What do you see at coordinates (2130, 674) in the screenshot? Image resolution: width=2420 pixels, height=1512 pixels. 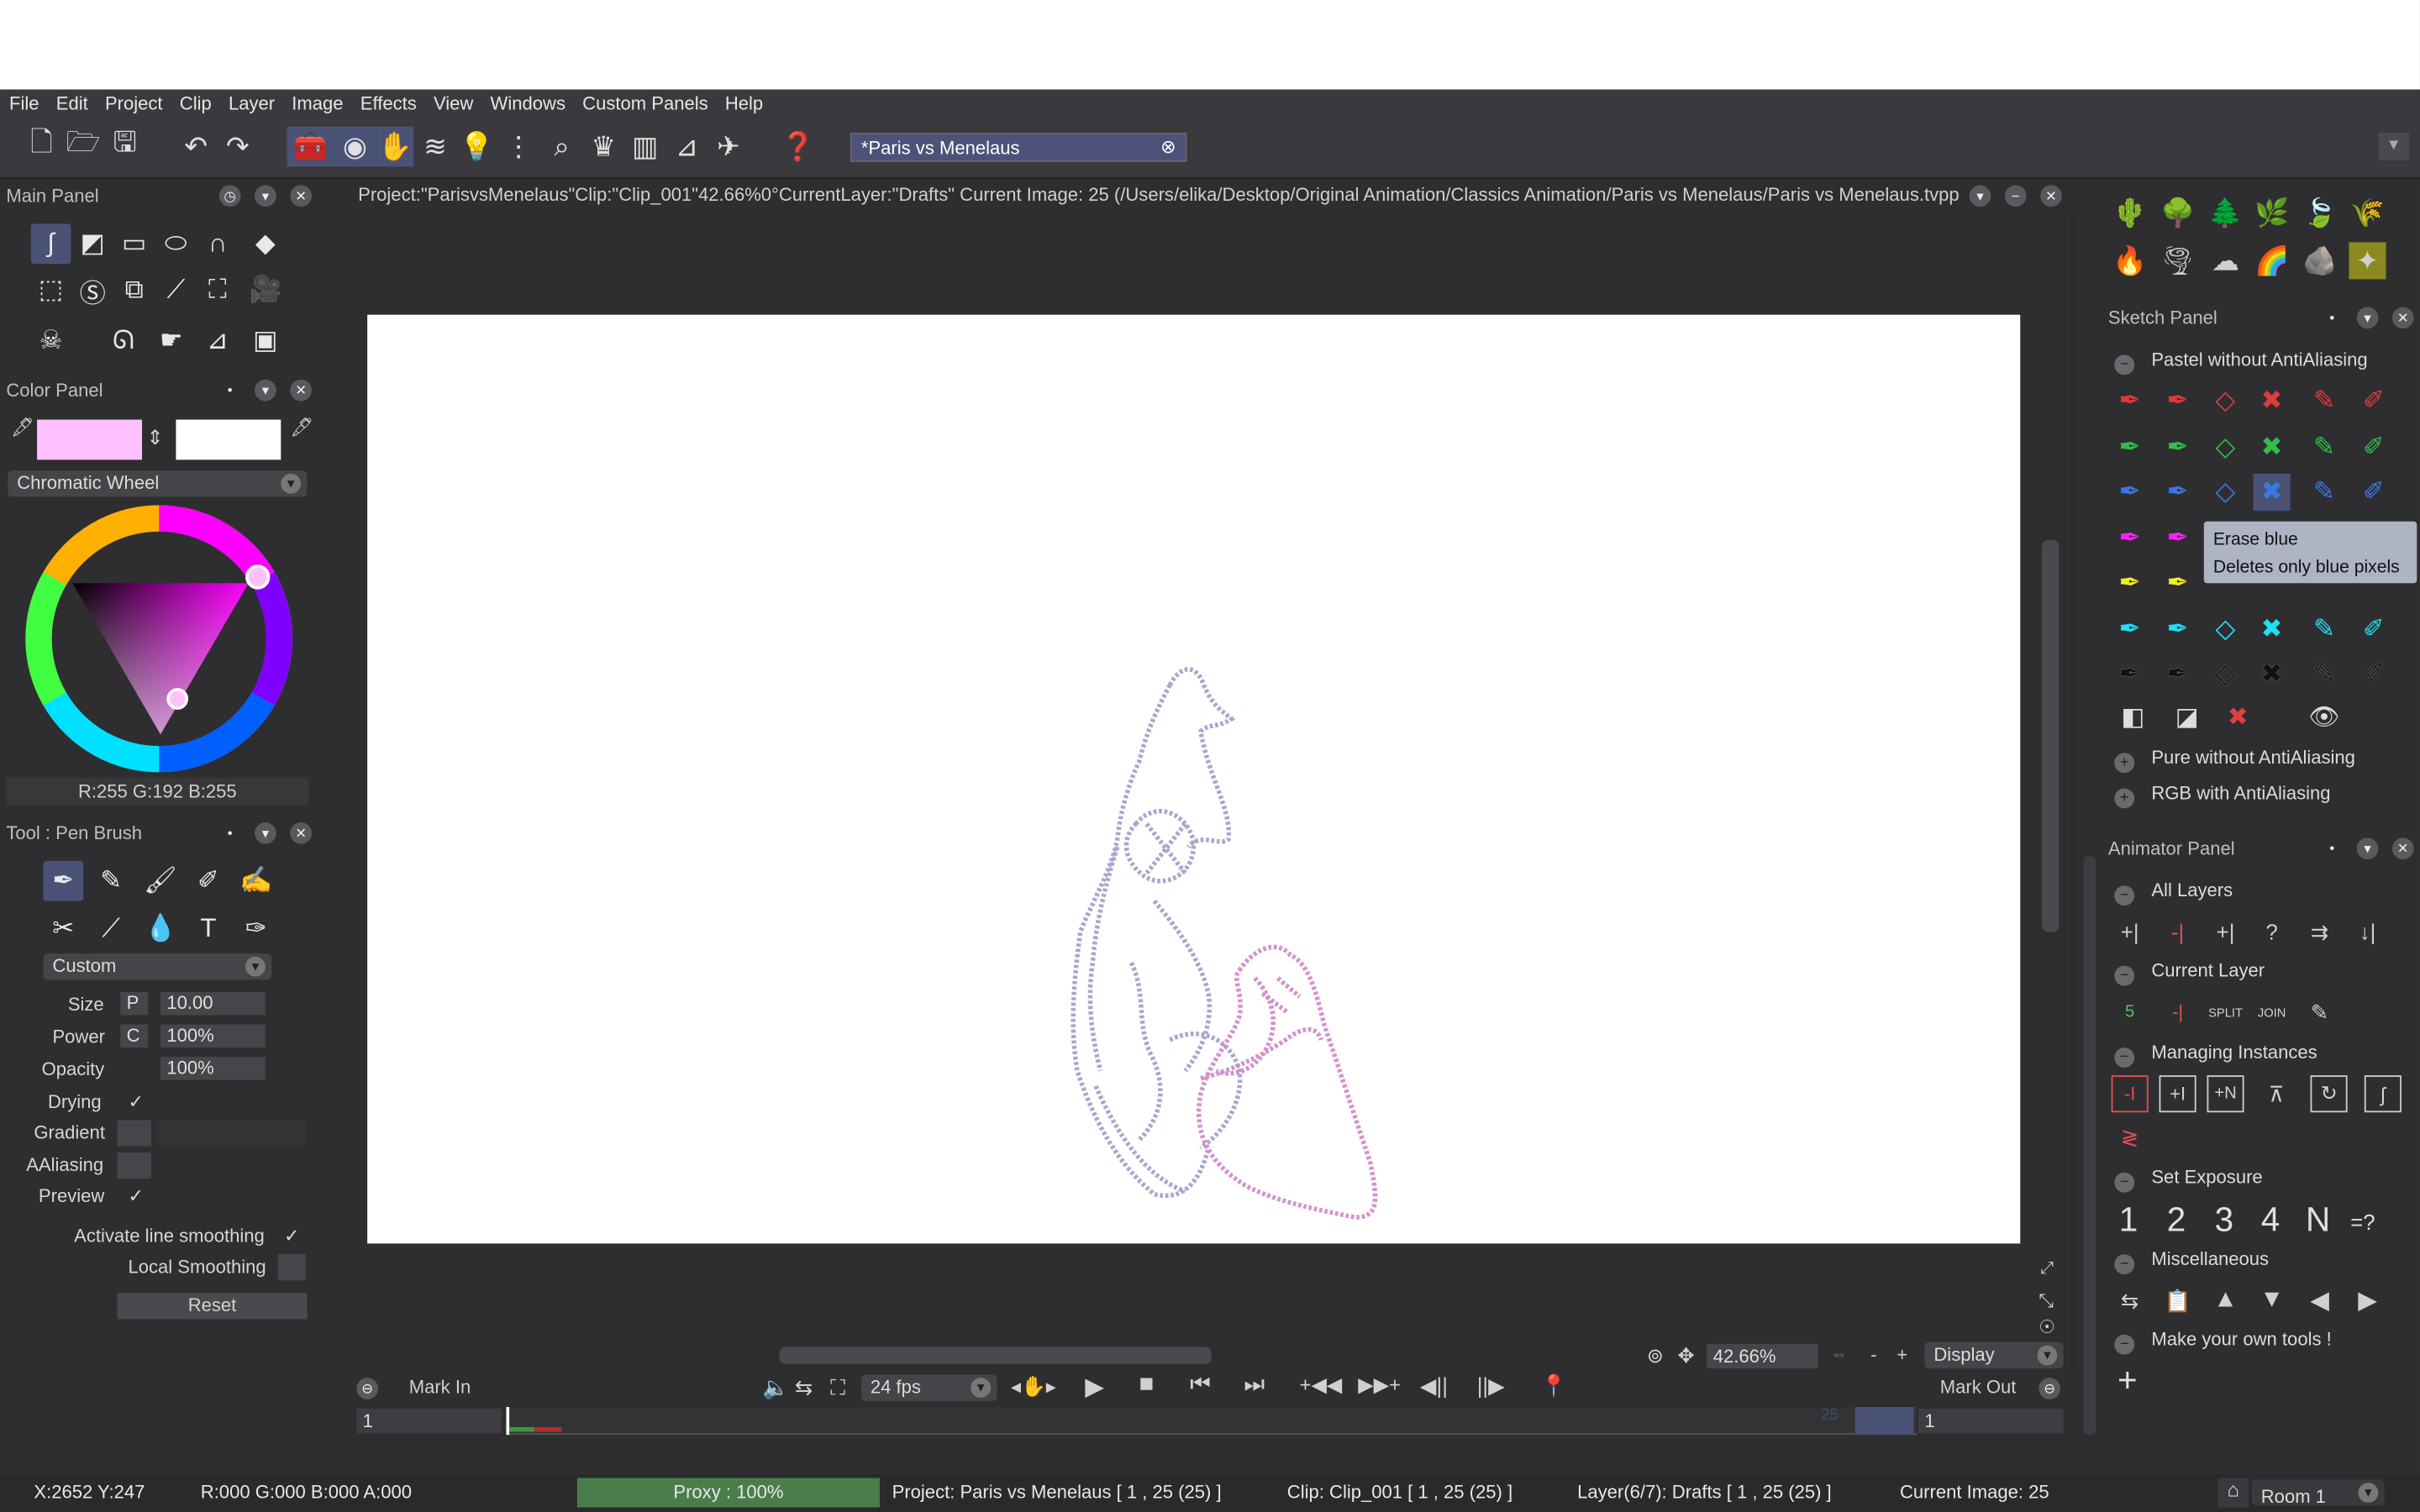 I see `black-pen-icon: ✒` at bounding box center [2130, 674].